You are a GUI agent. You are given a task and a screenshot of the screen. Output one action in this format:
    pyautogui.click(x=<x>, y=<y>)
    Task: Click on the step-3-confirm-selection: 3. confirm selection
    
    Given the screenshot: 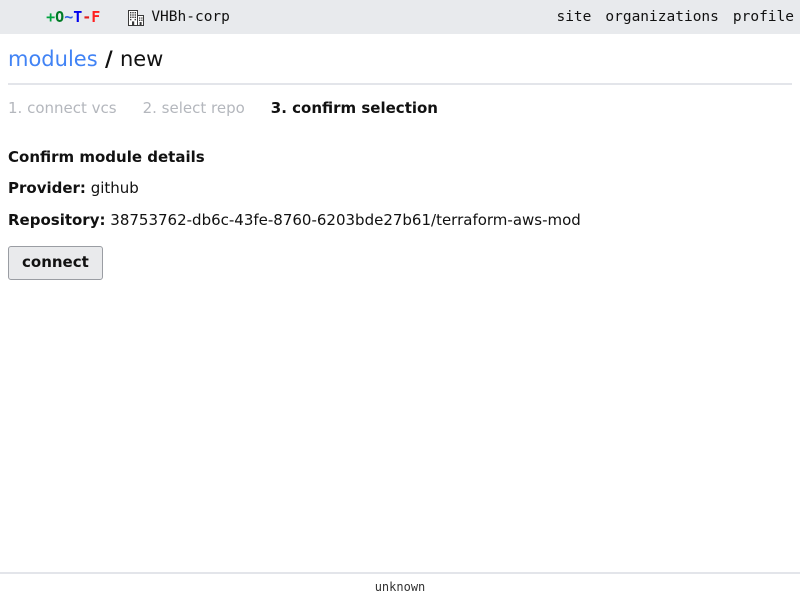 What is the action you would take?
    pyautogui.click(x=354, y=108)
    